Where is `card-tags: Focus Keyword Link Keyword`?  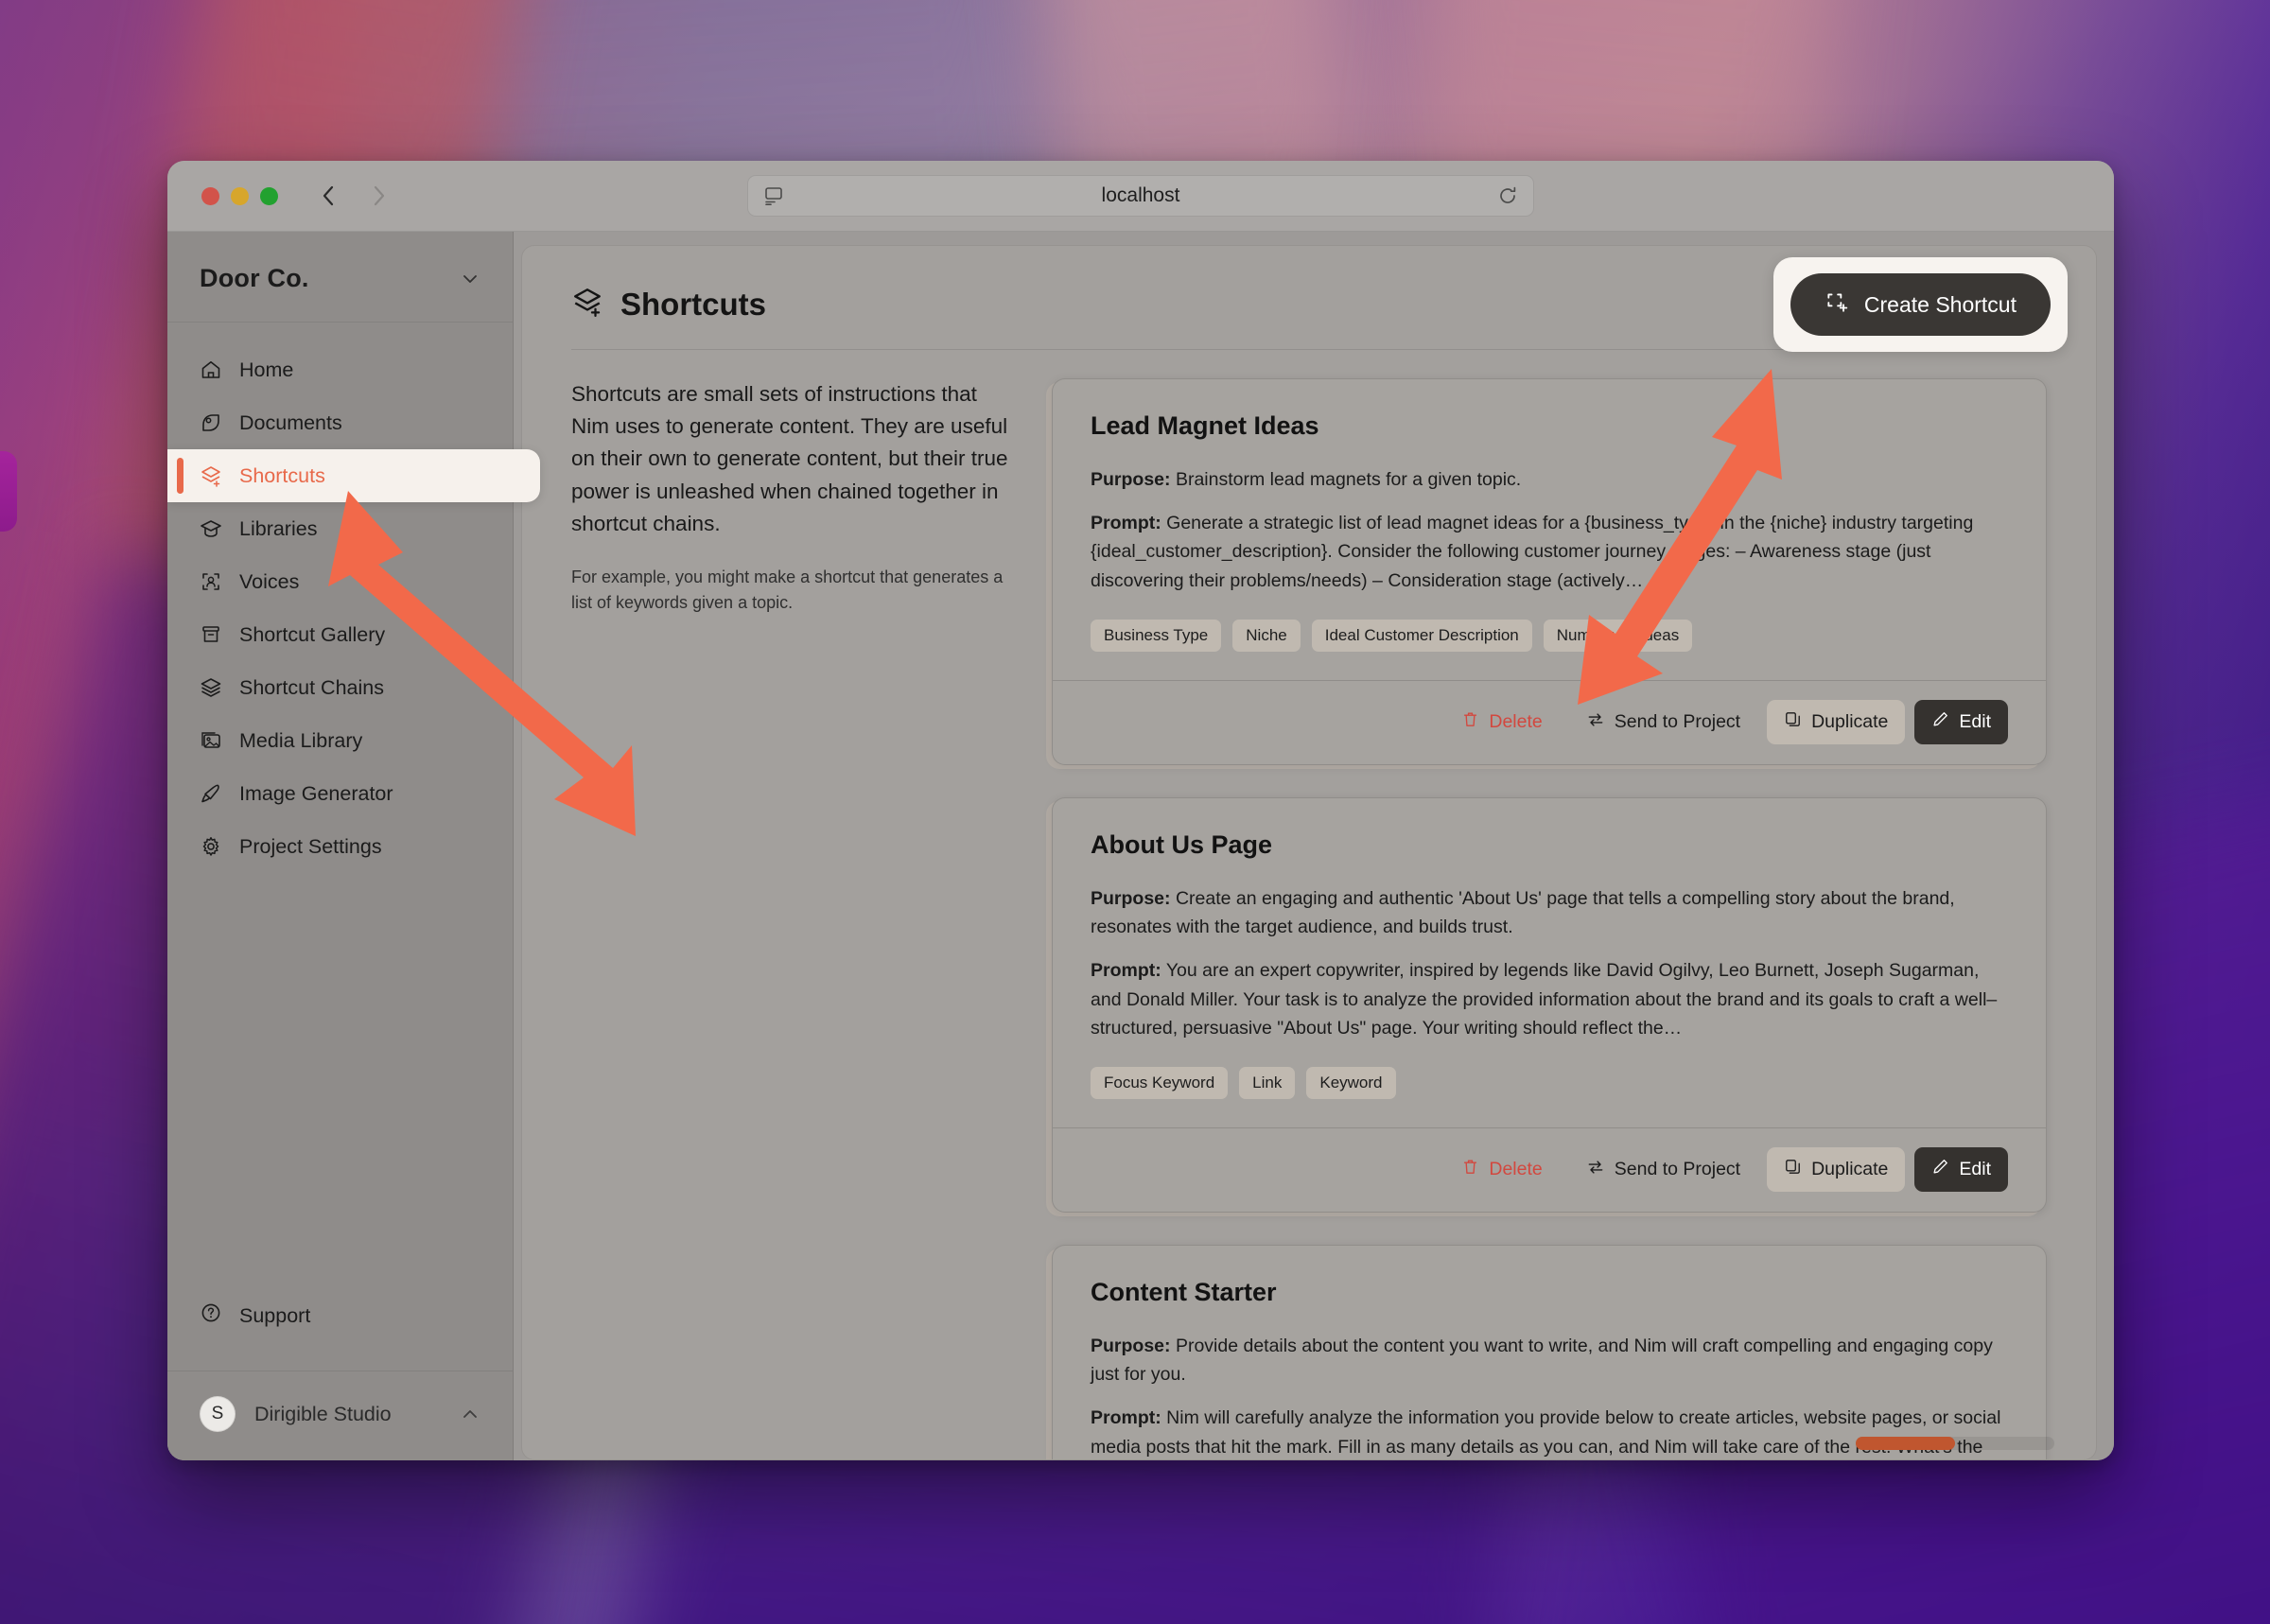
card-tags: Focus Keyword Link Keyword is located at coordinates (1549, 1082).